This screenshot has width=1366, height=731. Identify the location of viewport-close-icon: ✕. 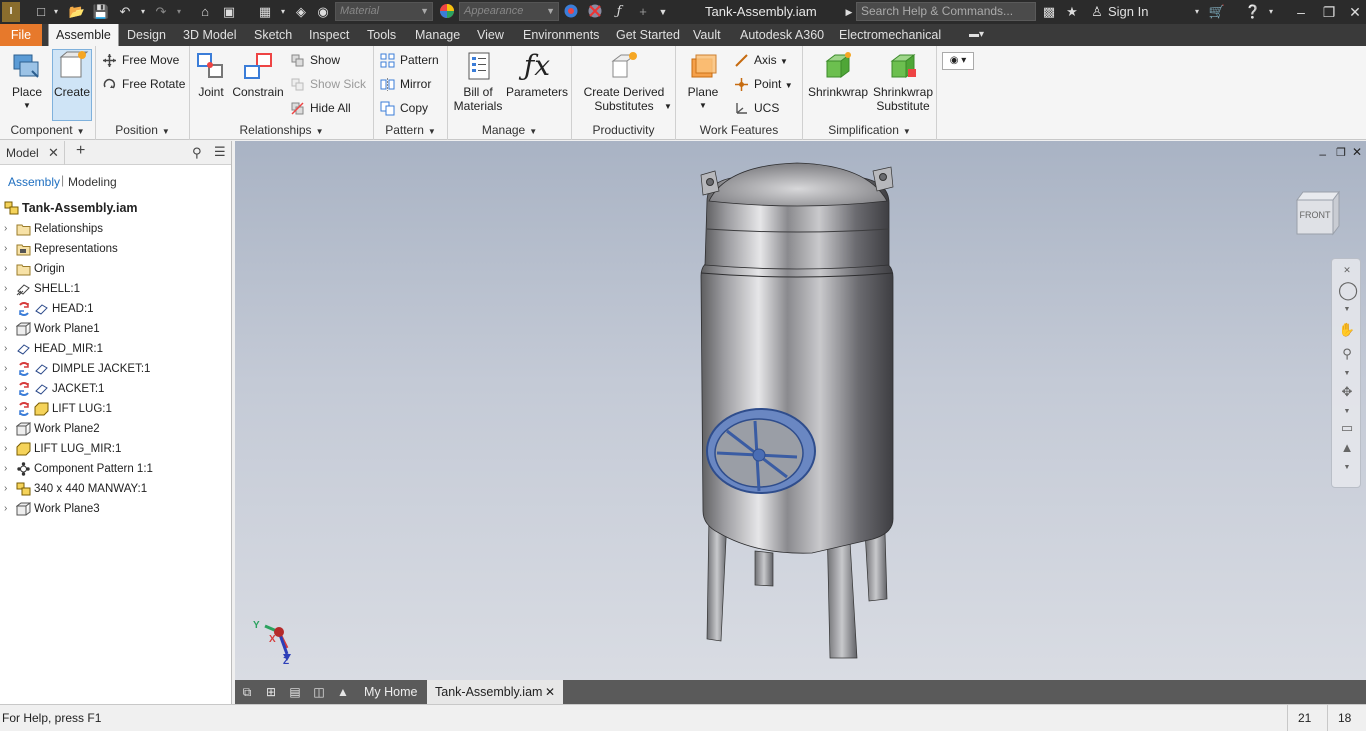
(1357, 152).